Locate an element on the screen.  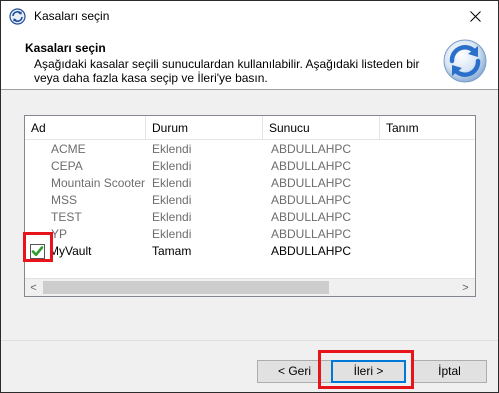
horizontal-scrollbar: < > is located at coordinates (250, 287).